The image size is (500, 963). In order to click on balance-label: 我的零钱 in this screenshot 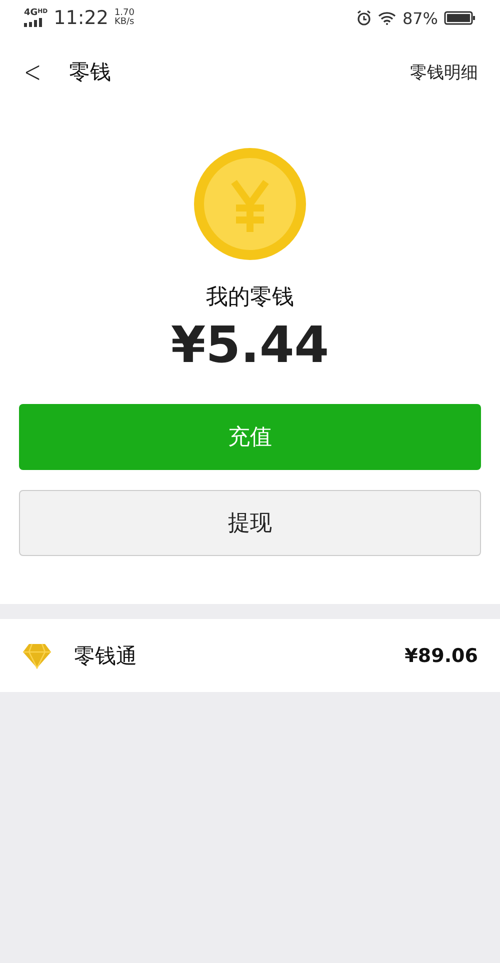, I will do `click(250, 298)`.